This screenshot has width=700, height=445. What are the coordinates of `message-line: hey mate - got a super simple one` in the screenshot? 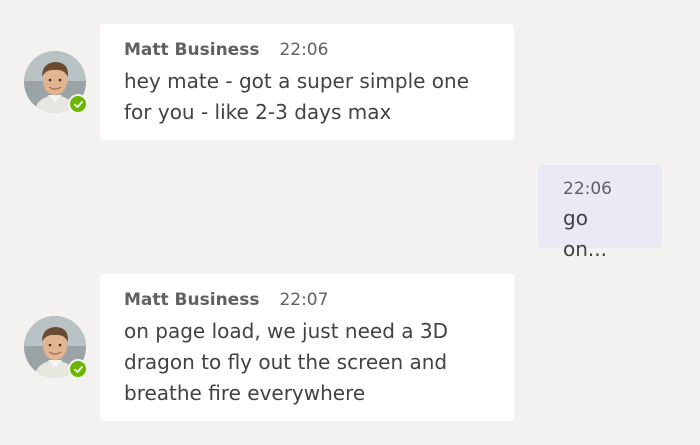 It's located at (296, 81).